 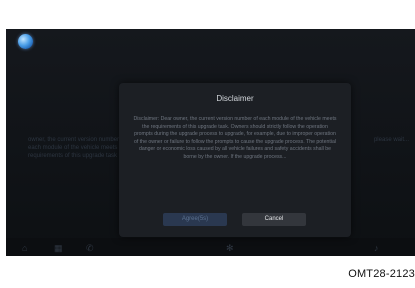 What do you see at coordinates (24, 248) in the screenshot?
I see `home-icon: ⌂` at bounding box center [24, 248].